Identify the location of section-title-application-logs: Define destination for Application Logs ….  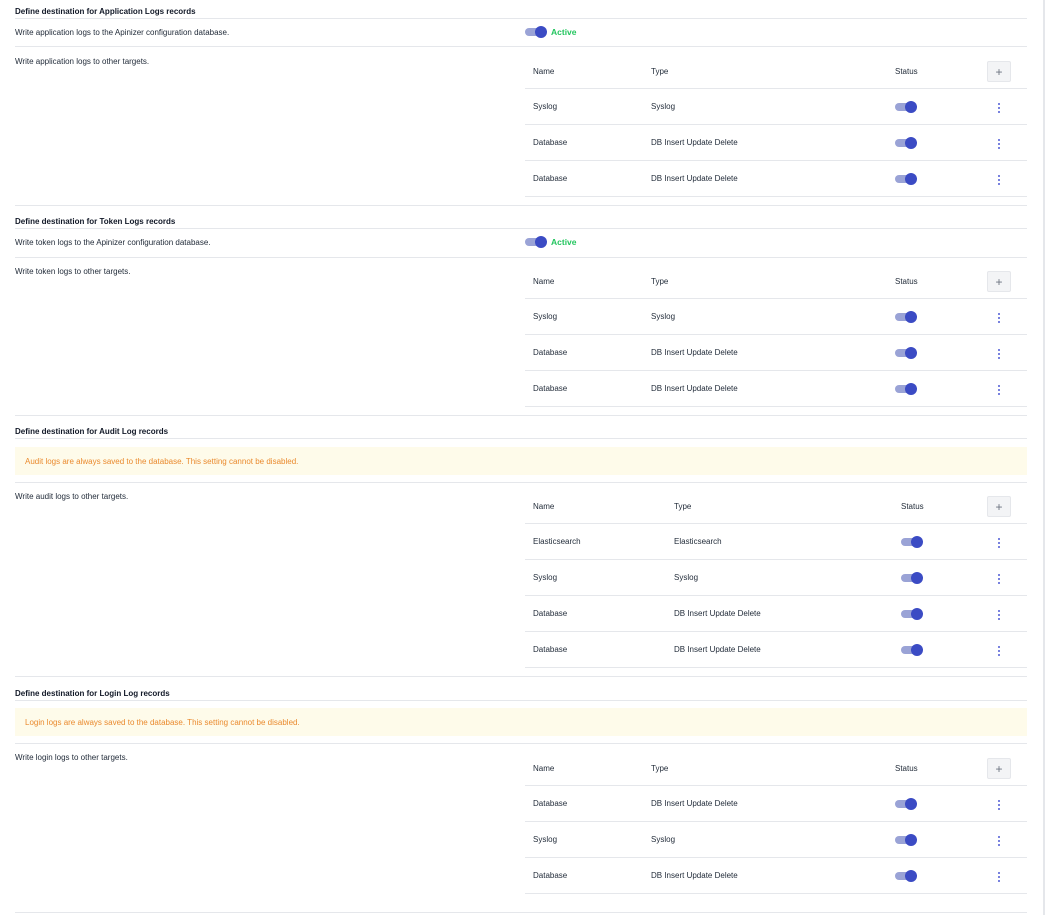
(105, 11).